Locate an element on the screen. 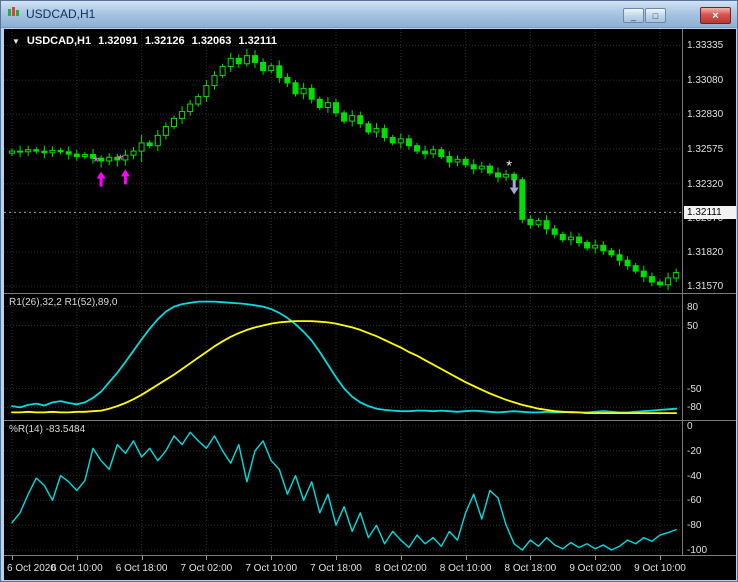  close-icon: × is located at coordinates (715, 15).